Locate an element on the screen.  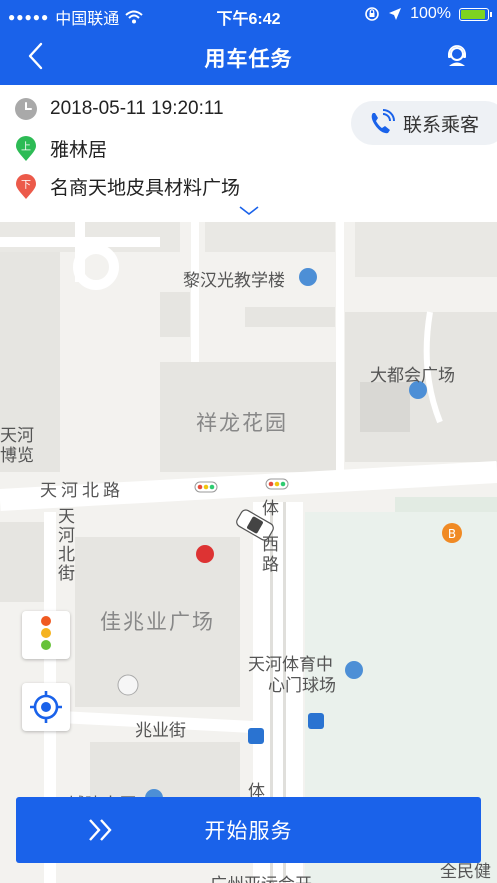
chevron-down-icon is located at coordinates (249, 211).